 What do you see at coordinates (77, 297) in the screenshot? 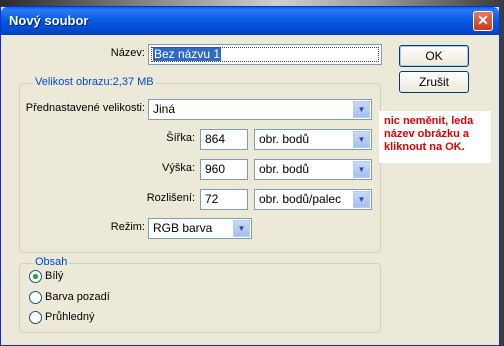
I see `radio-background-color-label: Barva pozadí` at bounding box center [77, 297].